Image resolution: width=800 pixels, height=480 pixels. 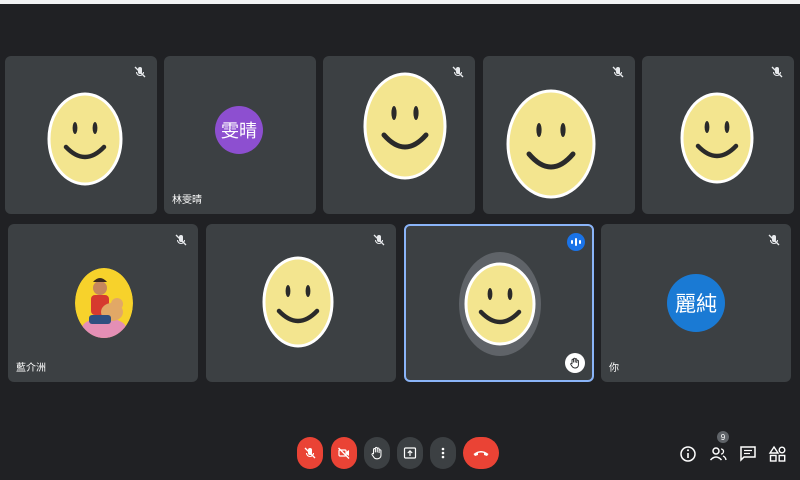 I want to click on raise-hand-button, so click(x=377, y=453).